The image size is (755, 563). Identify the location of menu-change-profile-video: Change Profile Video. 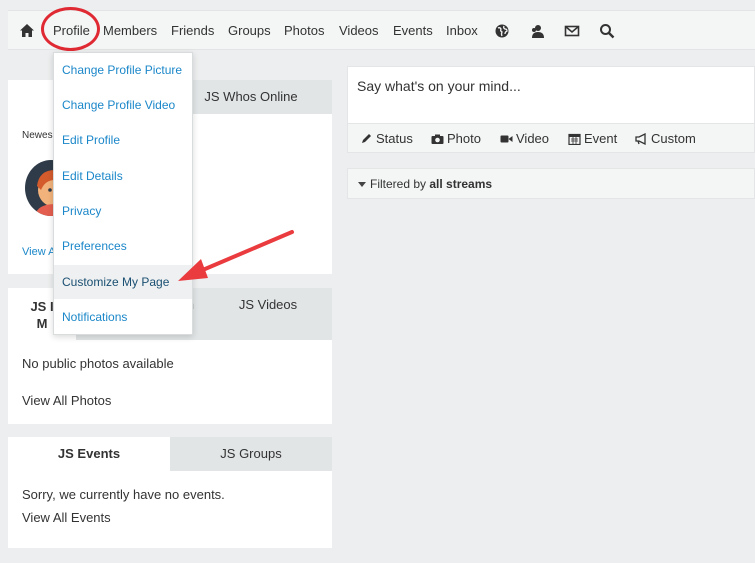
(123, 105).